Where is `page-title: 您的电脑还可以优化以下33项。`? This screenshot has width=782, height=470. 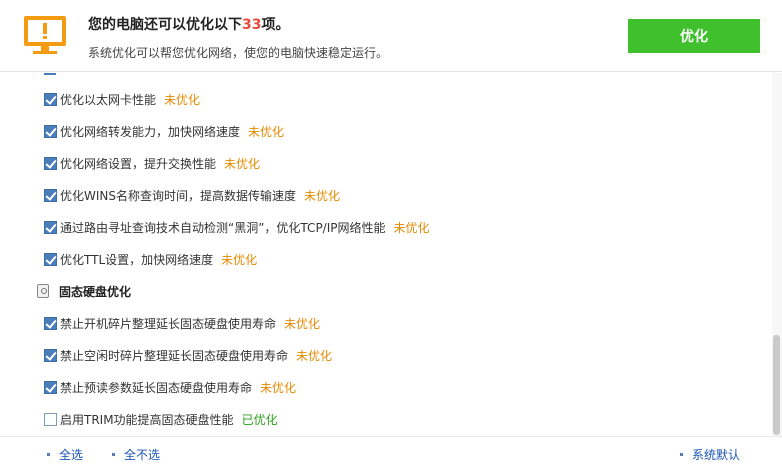 page-title: 您的电脑还可以优化以下33项。 is located at coordinates (189, 25).